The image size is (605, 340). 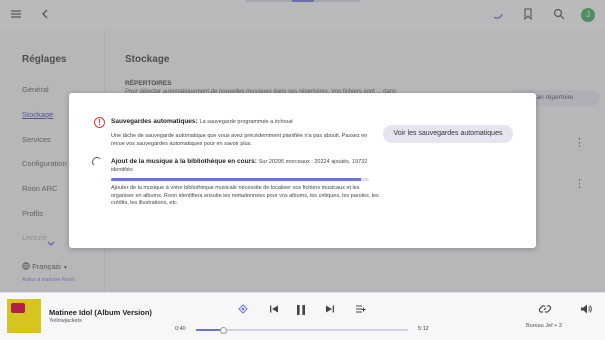 I want to click on seek-handle, so click(x=223, y=330).